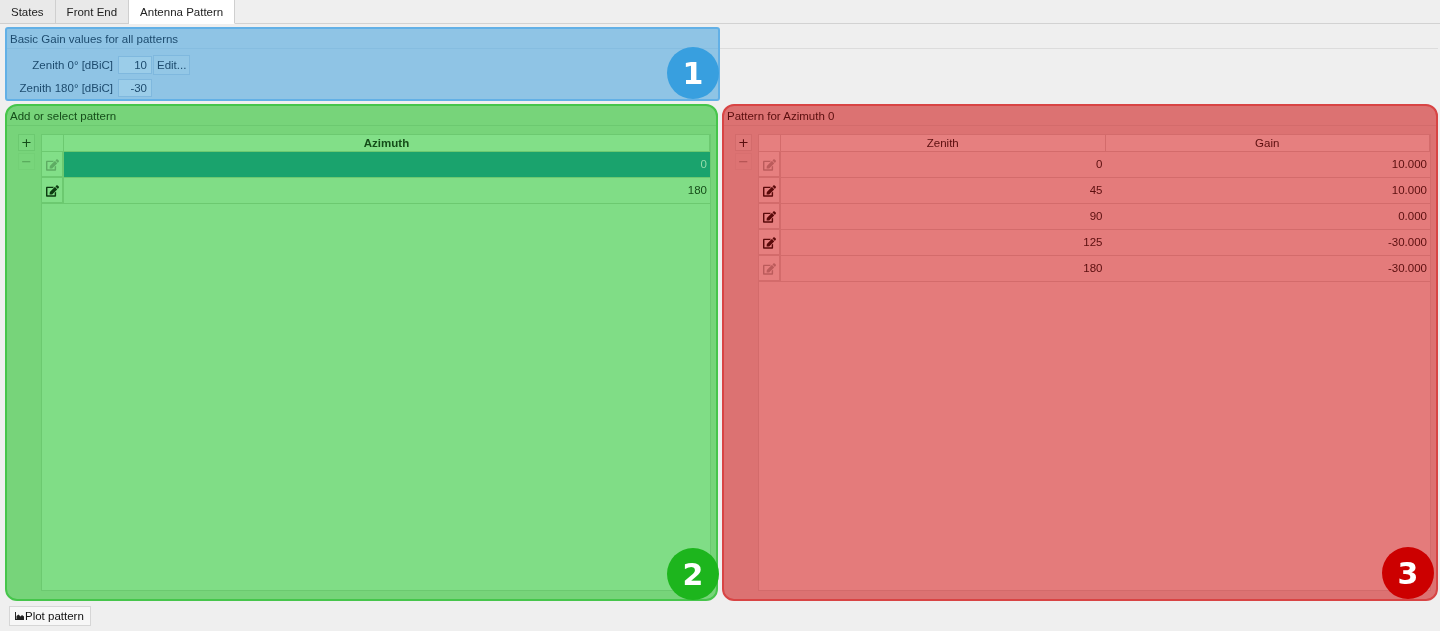  Describe the element at coordinates (943, 190) in the screenshot. I see `table-cell: 45` at that location.